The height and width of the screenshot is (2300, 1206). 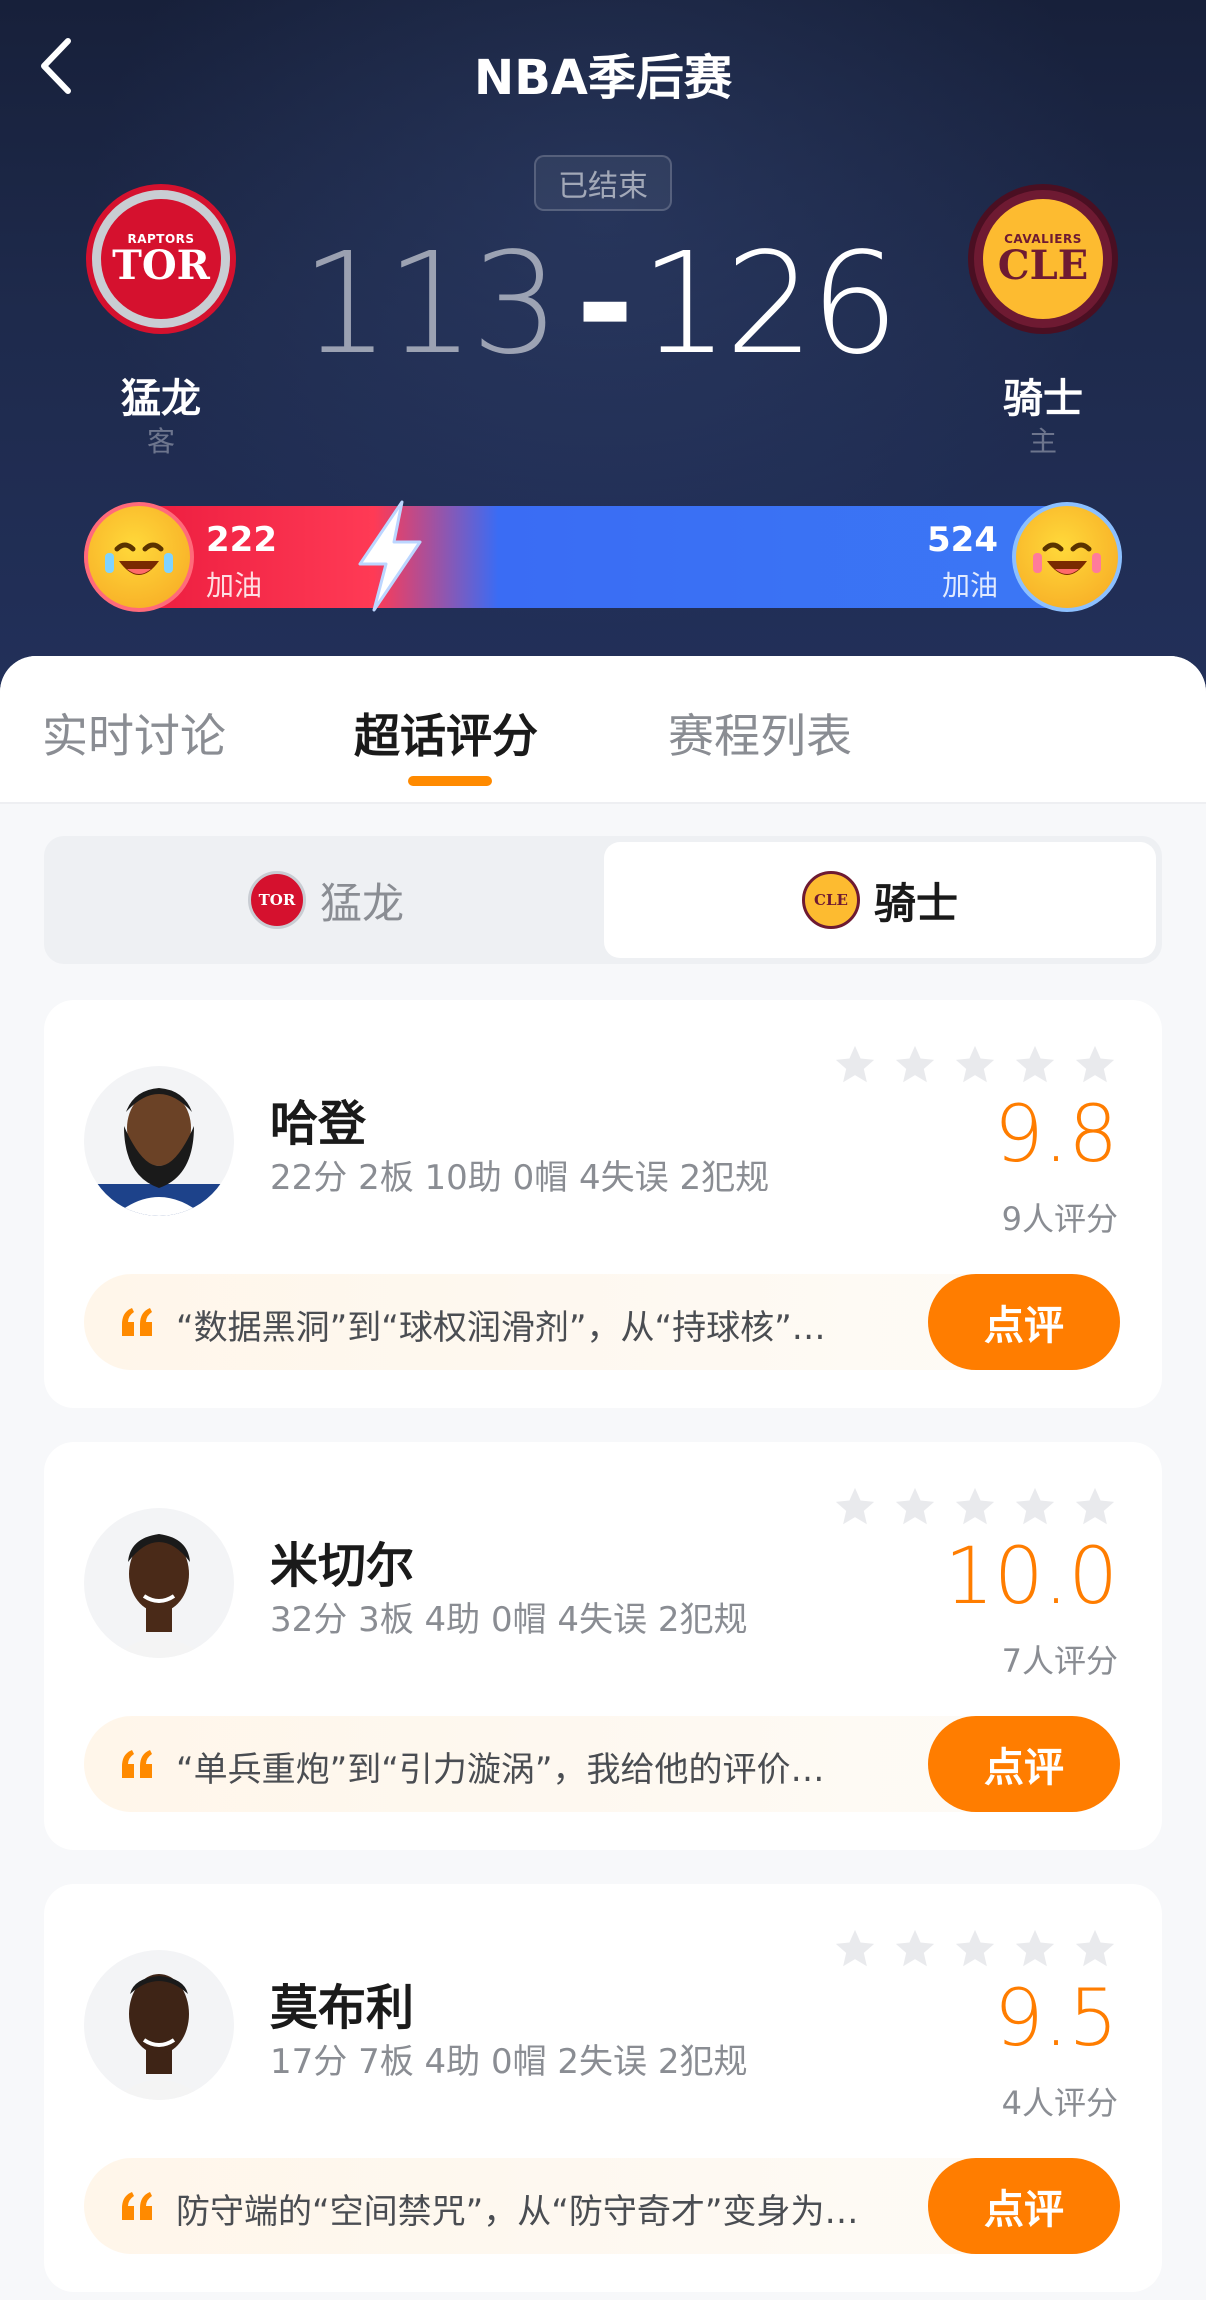 What do you see at coordinates (603, 730) in the screenshot?
I see `tab-bar: 实时讨论 超话评分 赛程列表` at bounding box center [603, 730].